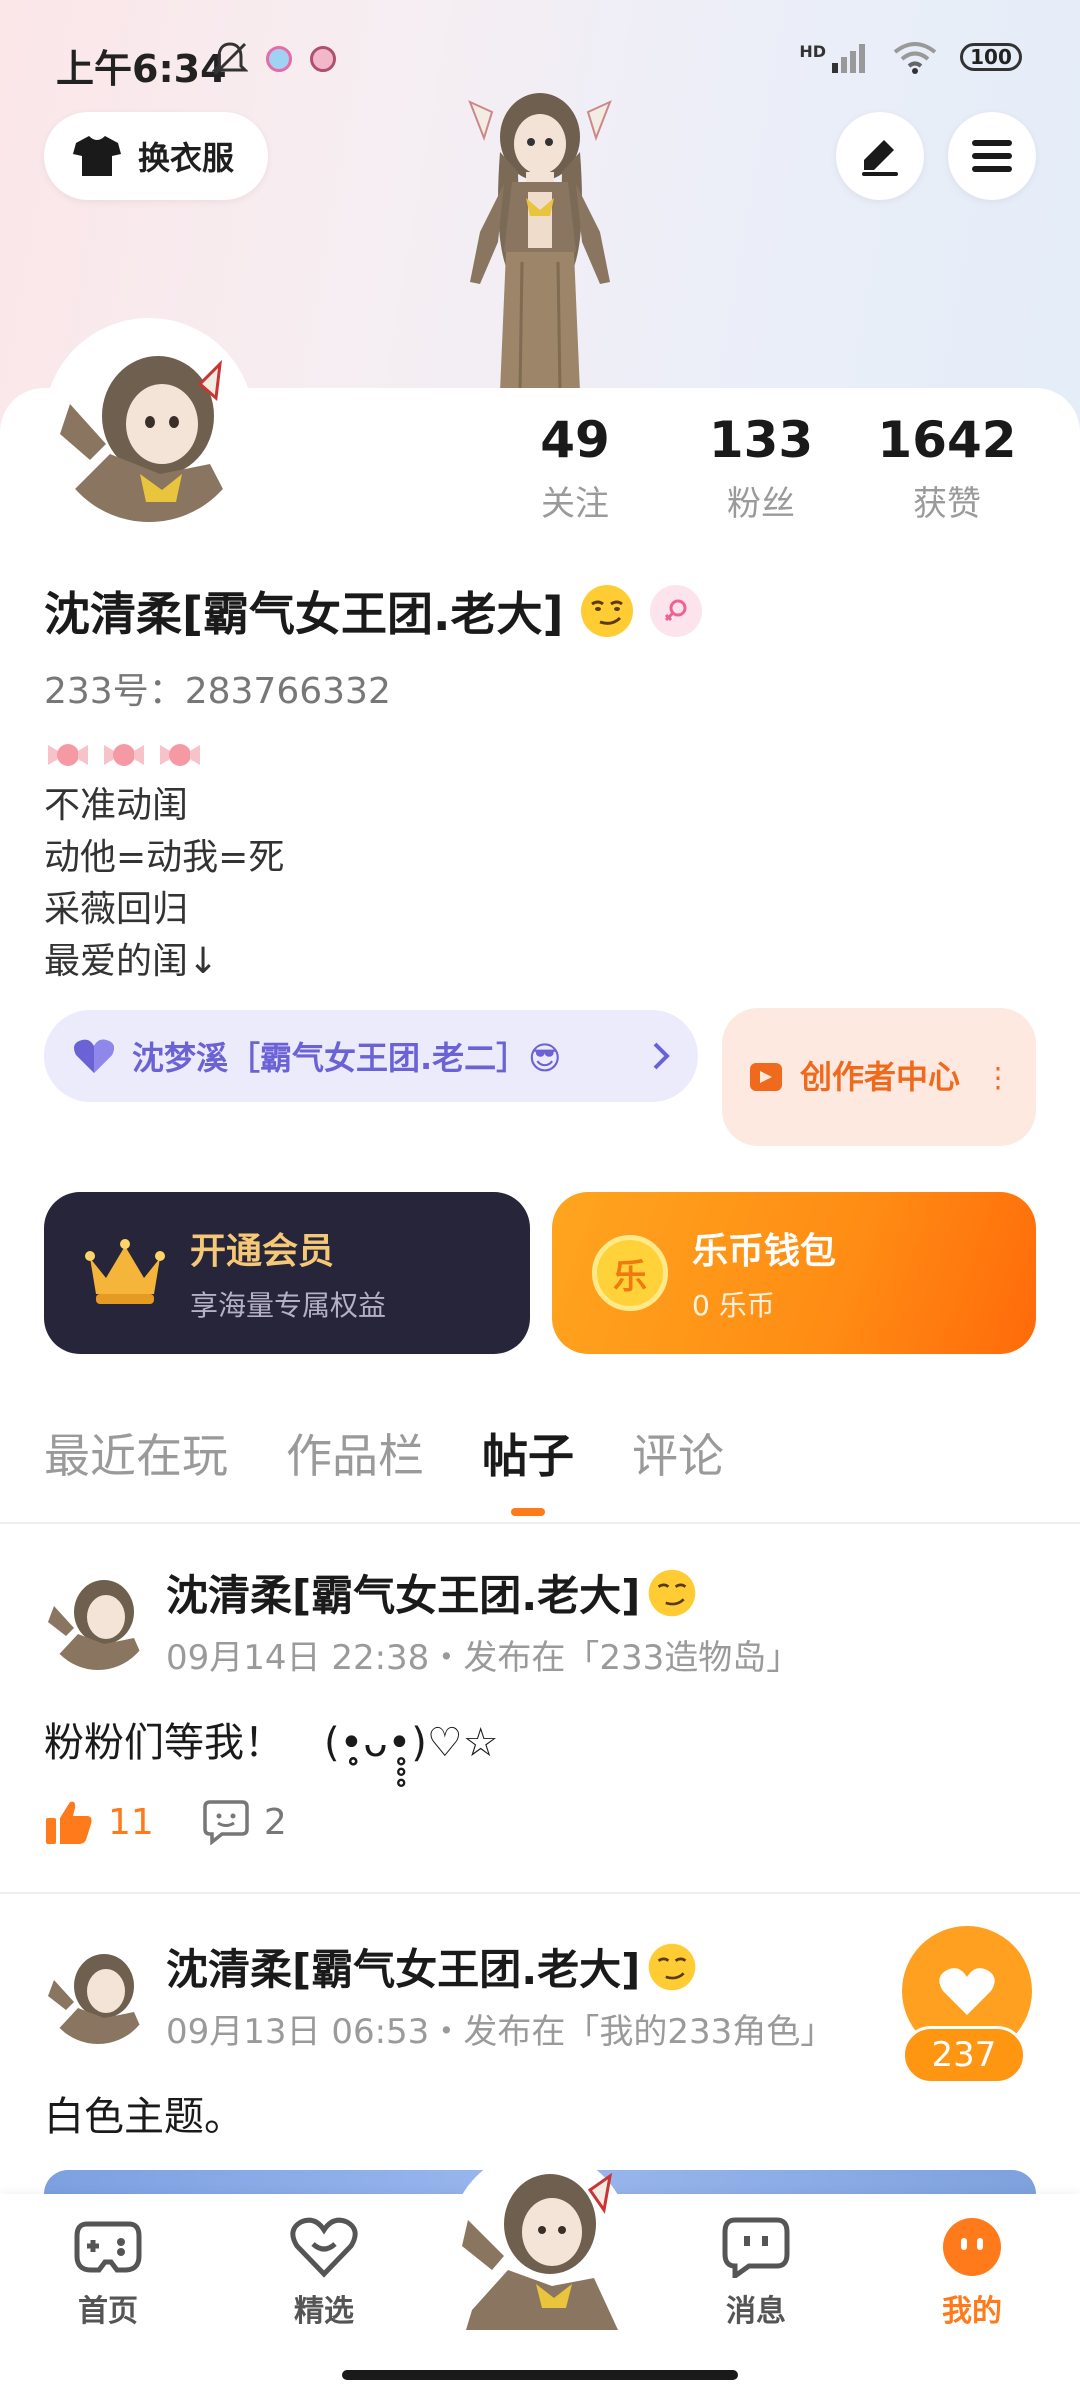  I want to click on nav-center-avatar, so click(540, 2245).